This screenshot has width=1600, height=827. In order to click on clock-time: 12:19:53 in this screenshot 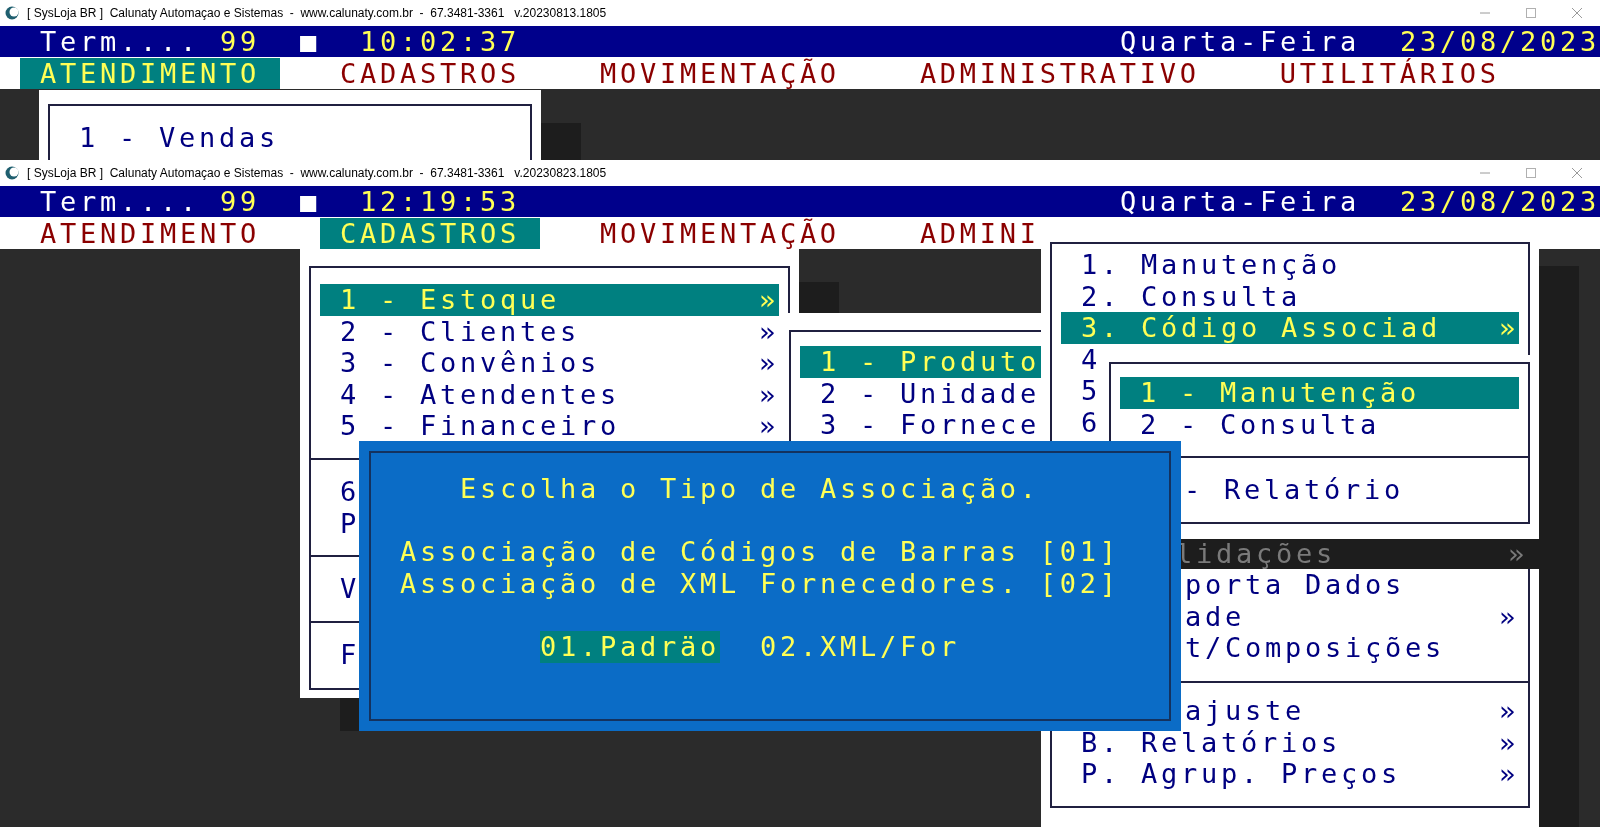, I will do `click(439, 201)`.